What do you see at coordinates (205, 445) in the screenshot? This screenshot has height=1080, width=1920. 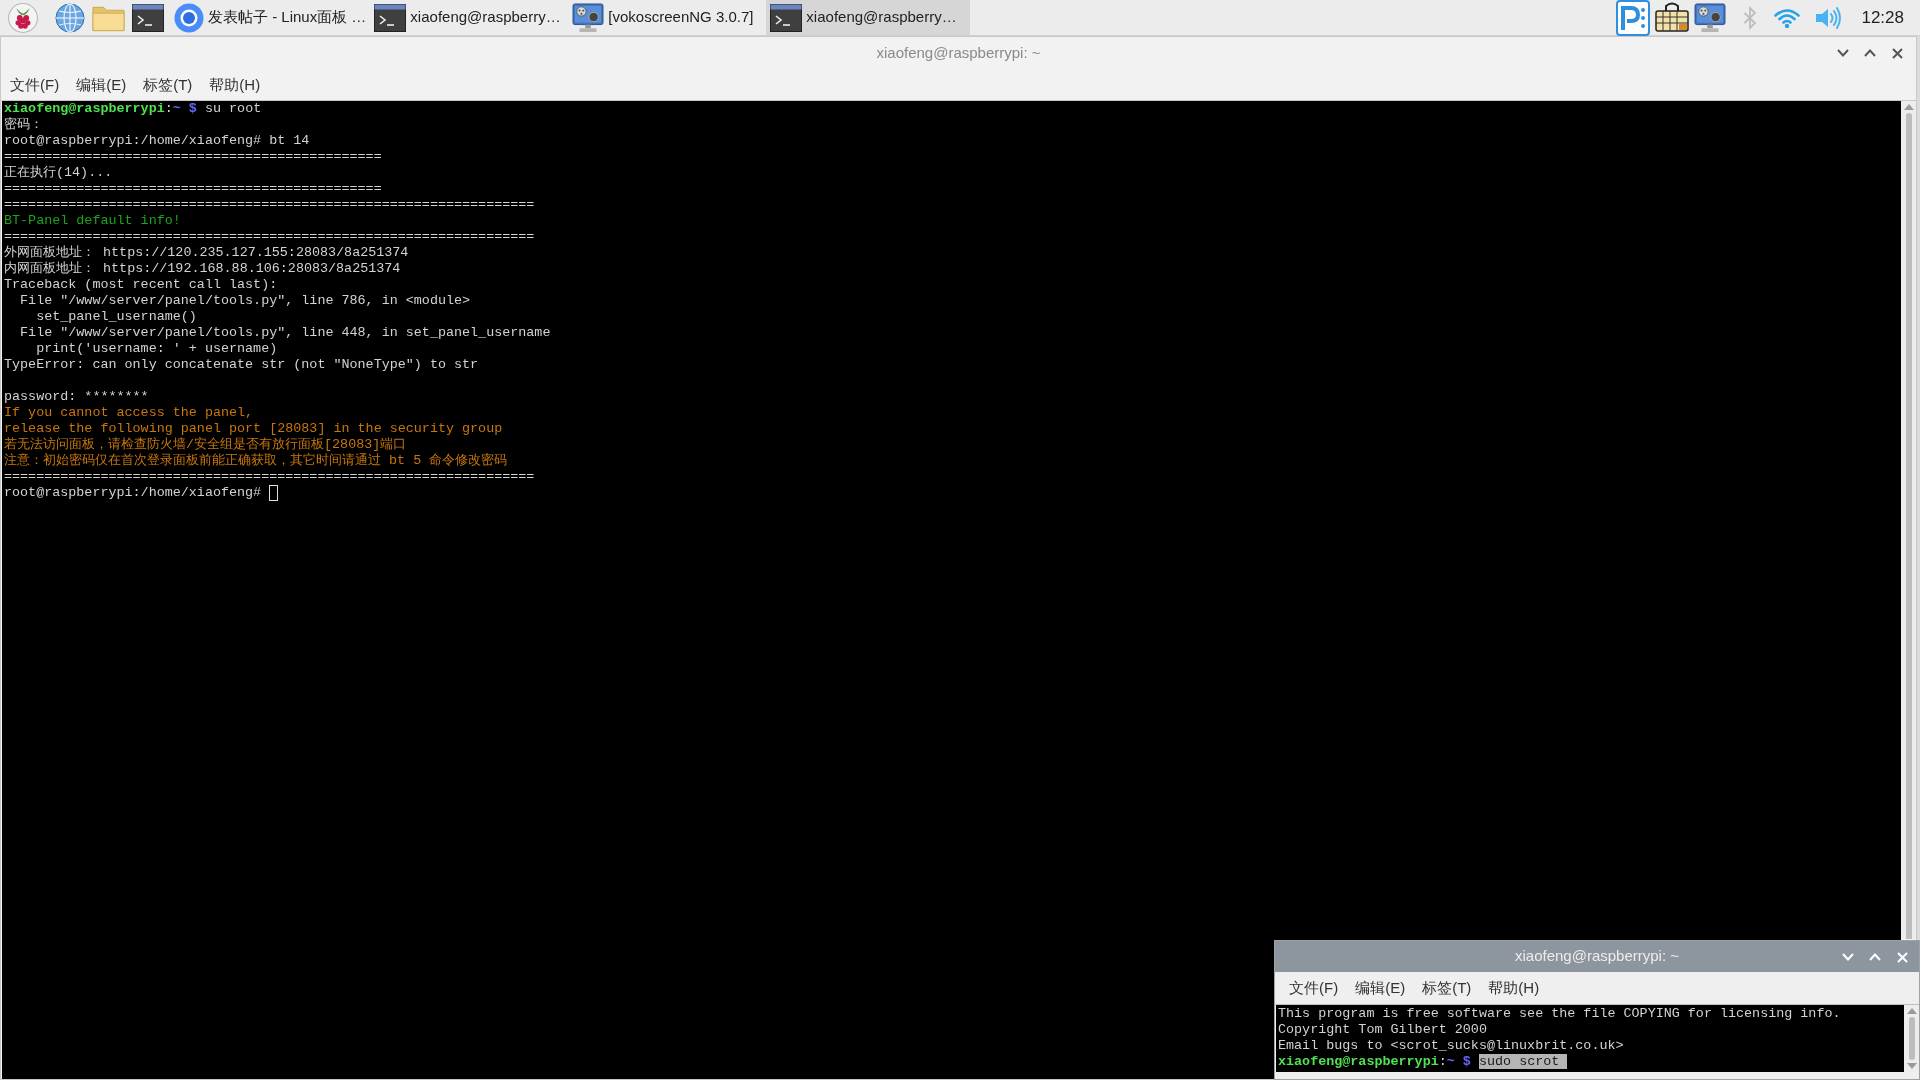 I see `terminal-line: 若无法访问面板，请检查防火墙/安全组是否有放行面板[28083]端口` at bounding box center [205, 445].